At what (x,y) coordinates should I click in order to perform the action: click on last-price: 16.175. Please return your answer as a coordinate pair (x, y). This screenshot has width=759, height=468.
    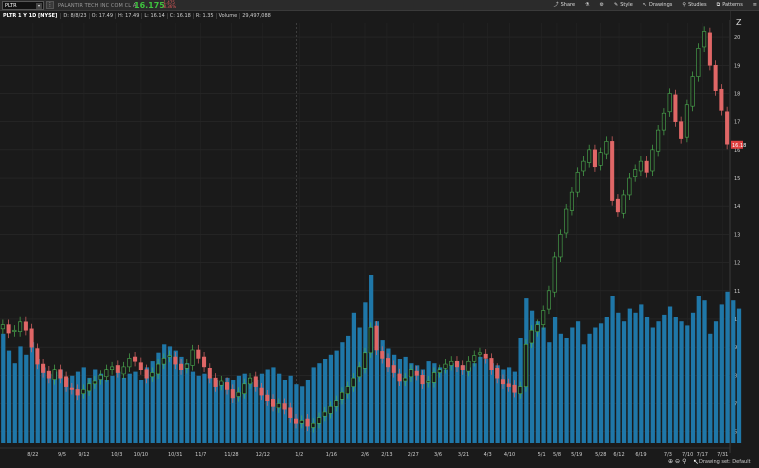
    Looking at the image, I should click on (149, 5).